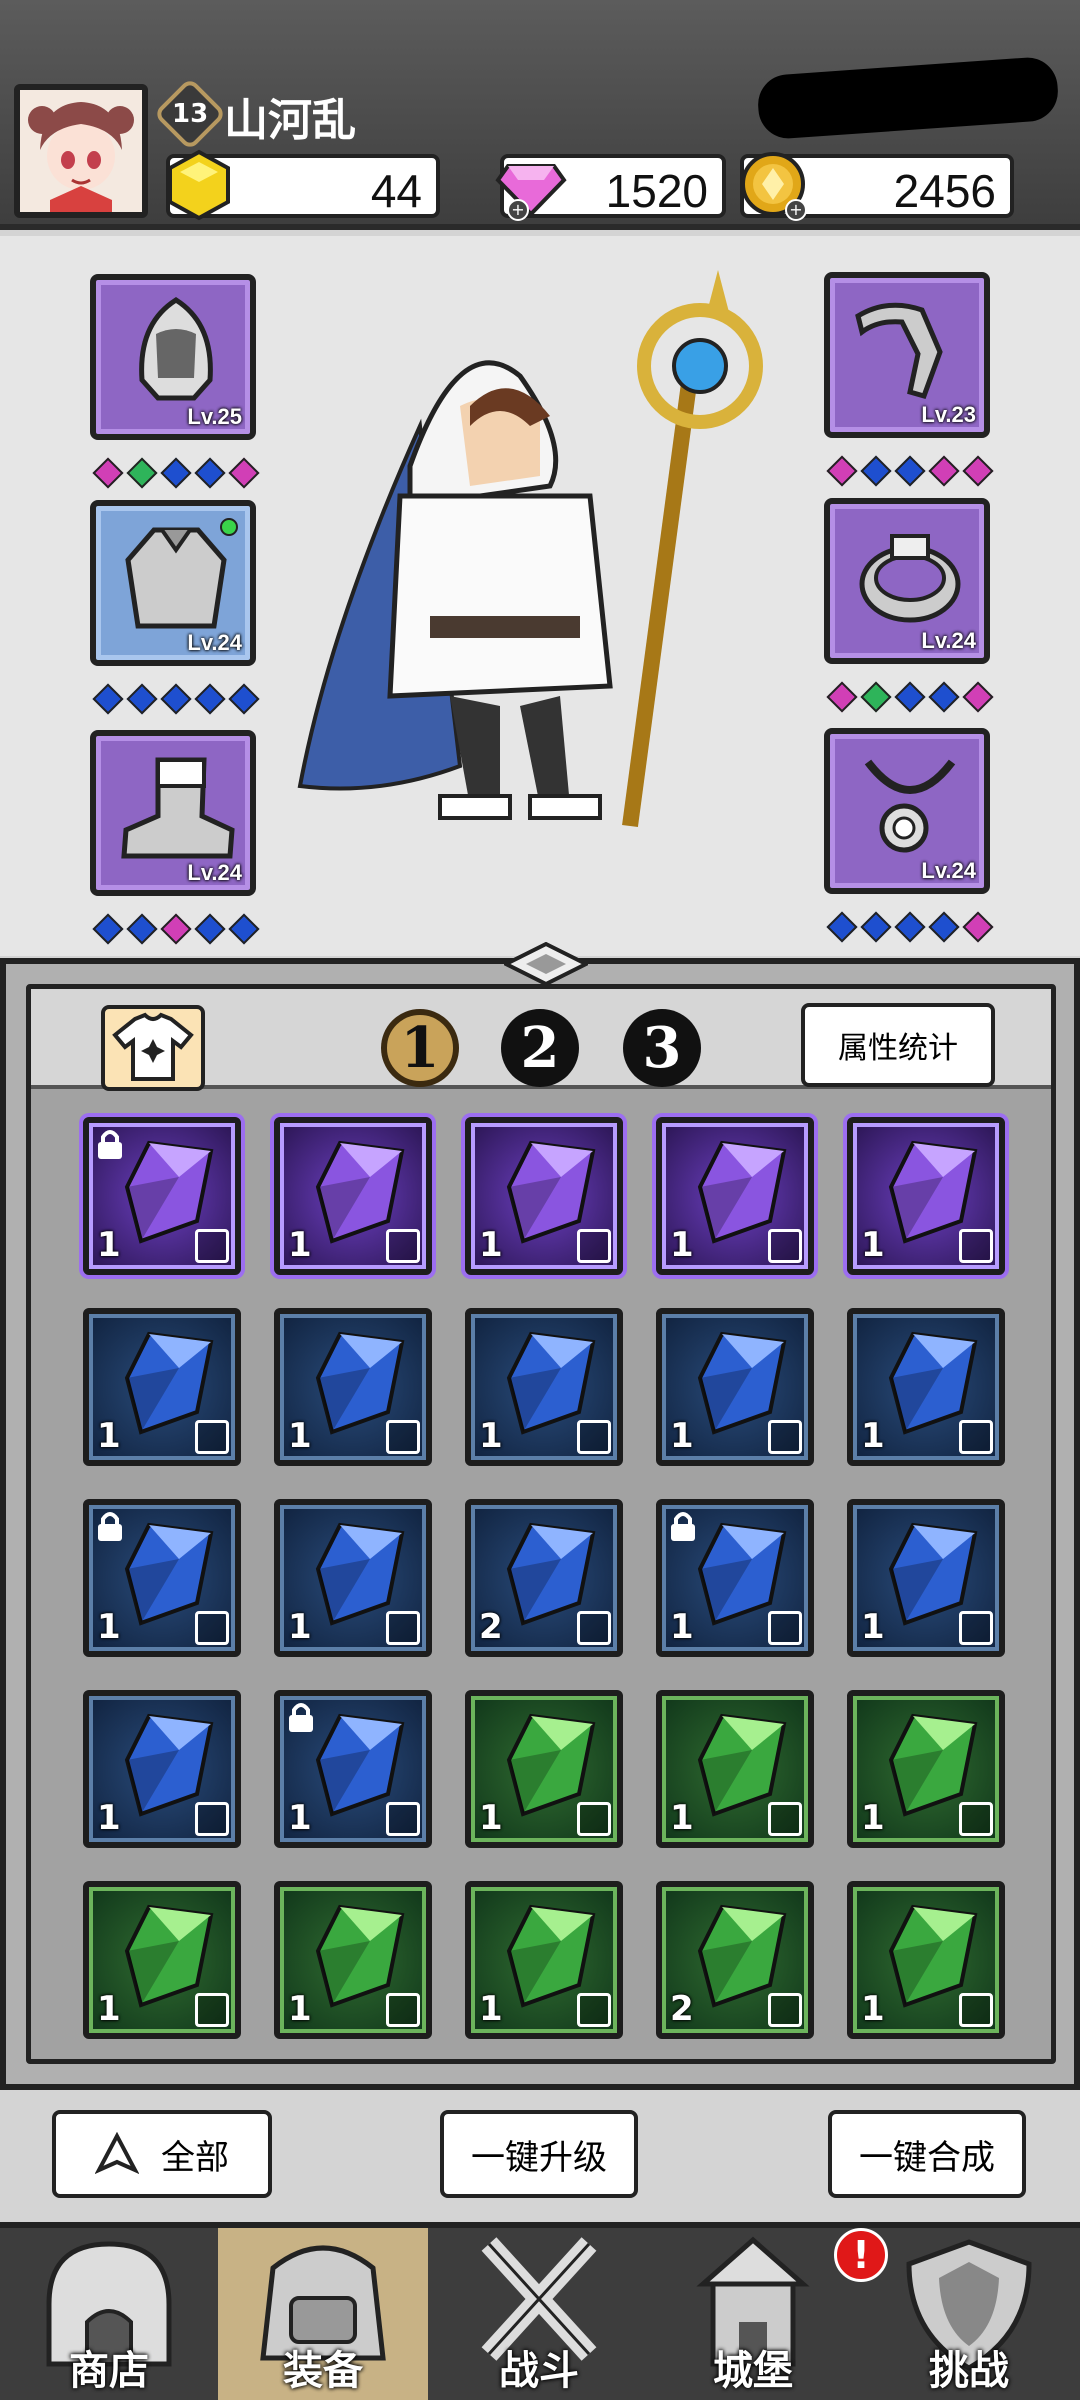 Image resolution: width=1080 pixels, height=2400 pixels. I want to click on hero-character, so click(540, 556).